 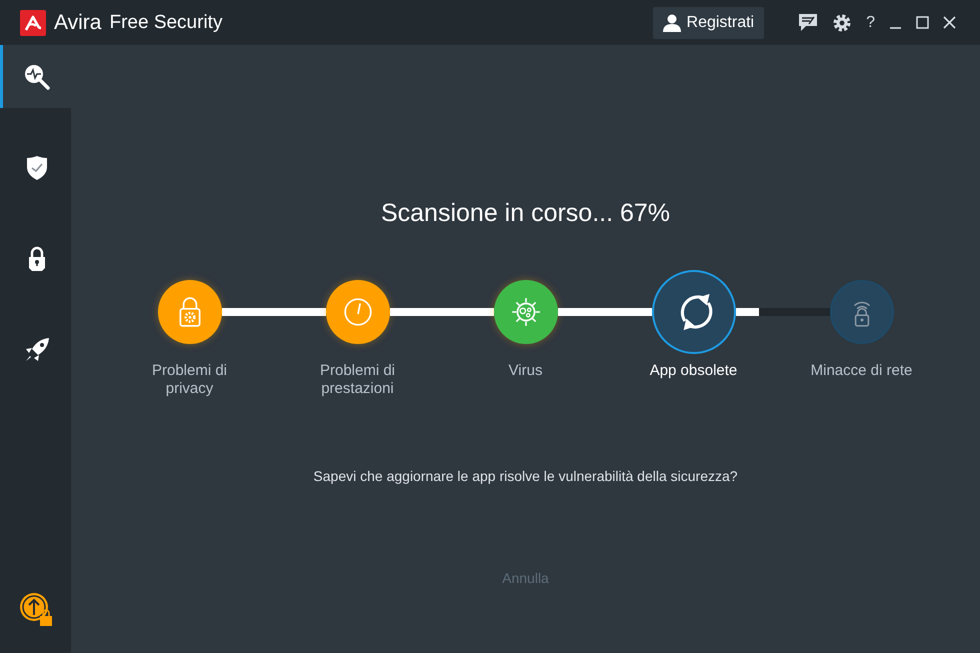 I want to click on step-label: Minacce di rete, so click(x=862, y=371).